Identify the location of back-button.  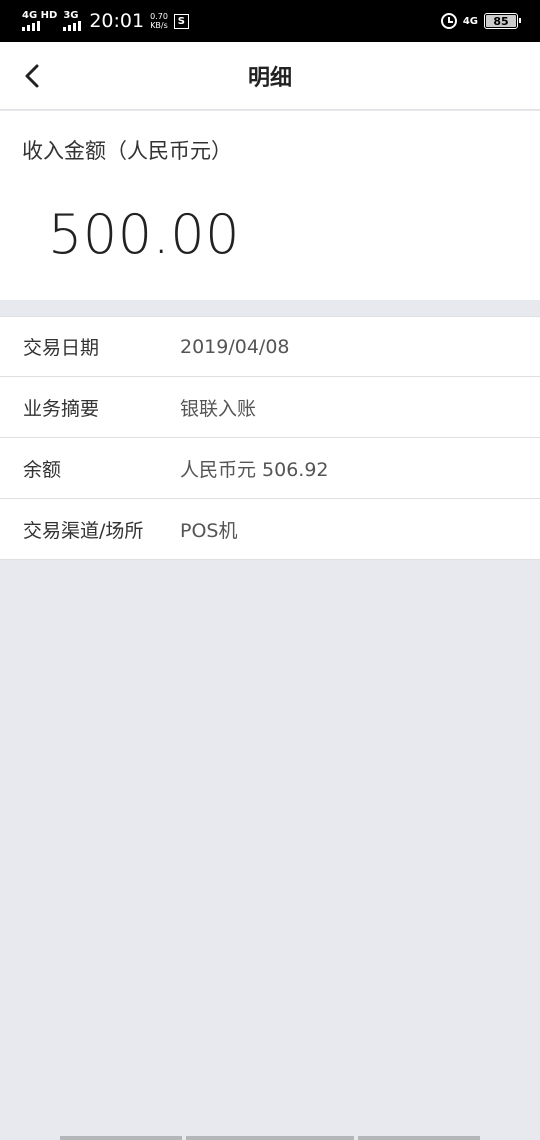
(32, 76).